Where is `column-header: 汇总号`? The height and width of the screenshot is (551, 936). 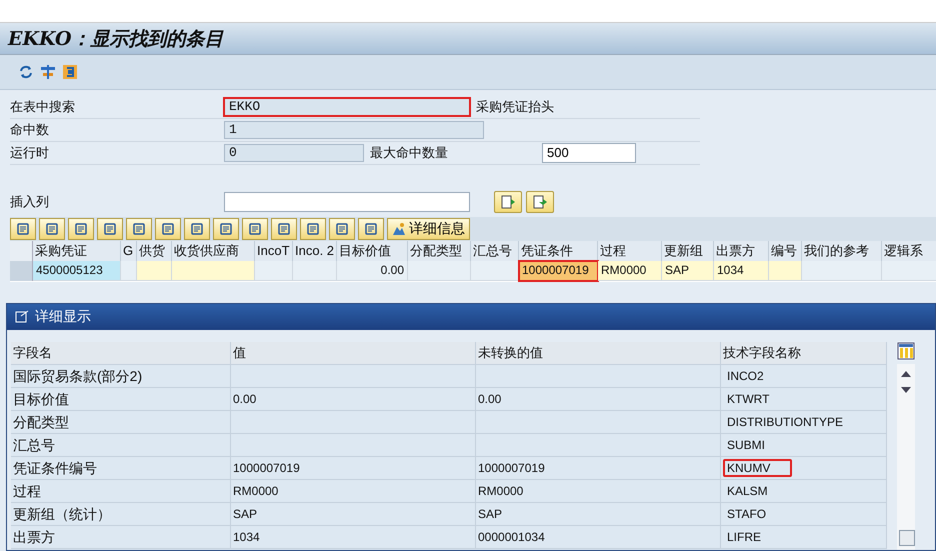 column-header: 汇总号 is located at coordinates (495, 250).